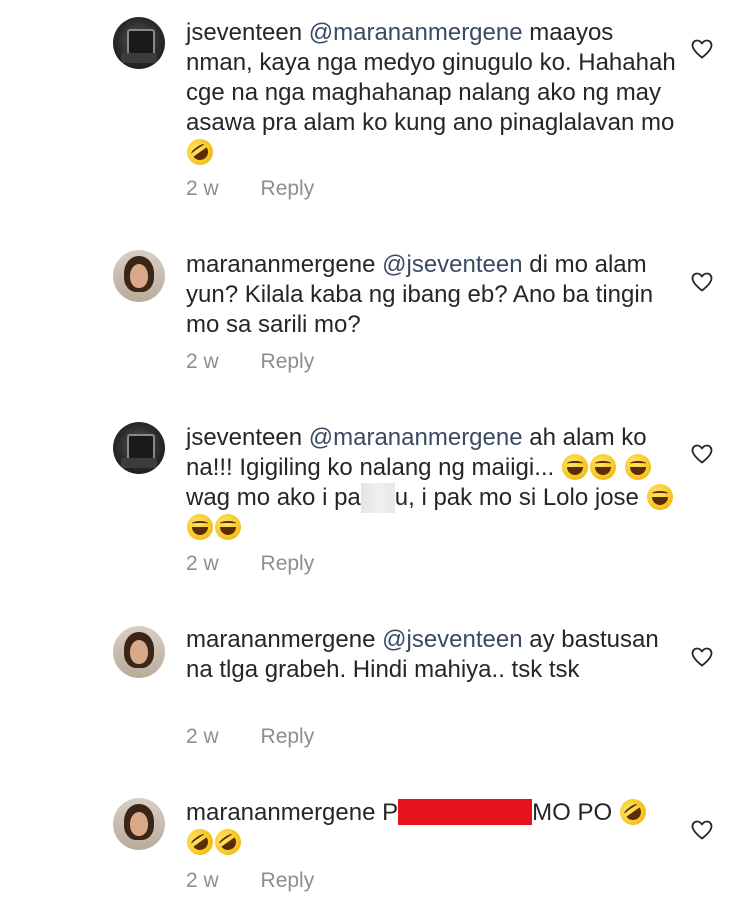  Describe the element at coordinates (465, 812) in the screenshot. I see `red-redaction` at that location.